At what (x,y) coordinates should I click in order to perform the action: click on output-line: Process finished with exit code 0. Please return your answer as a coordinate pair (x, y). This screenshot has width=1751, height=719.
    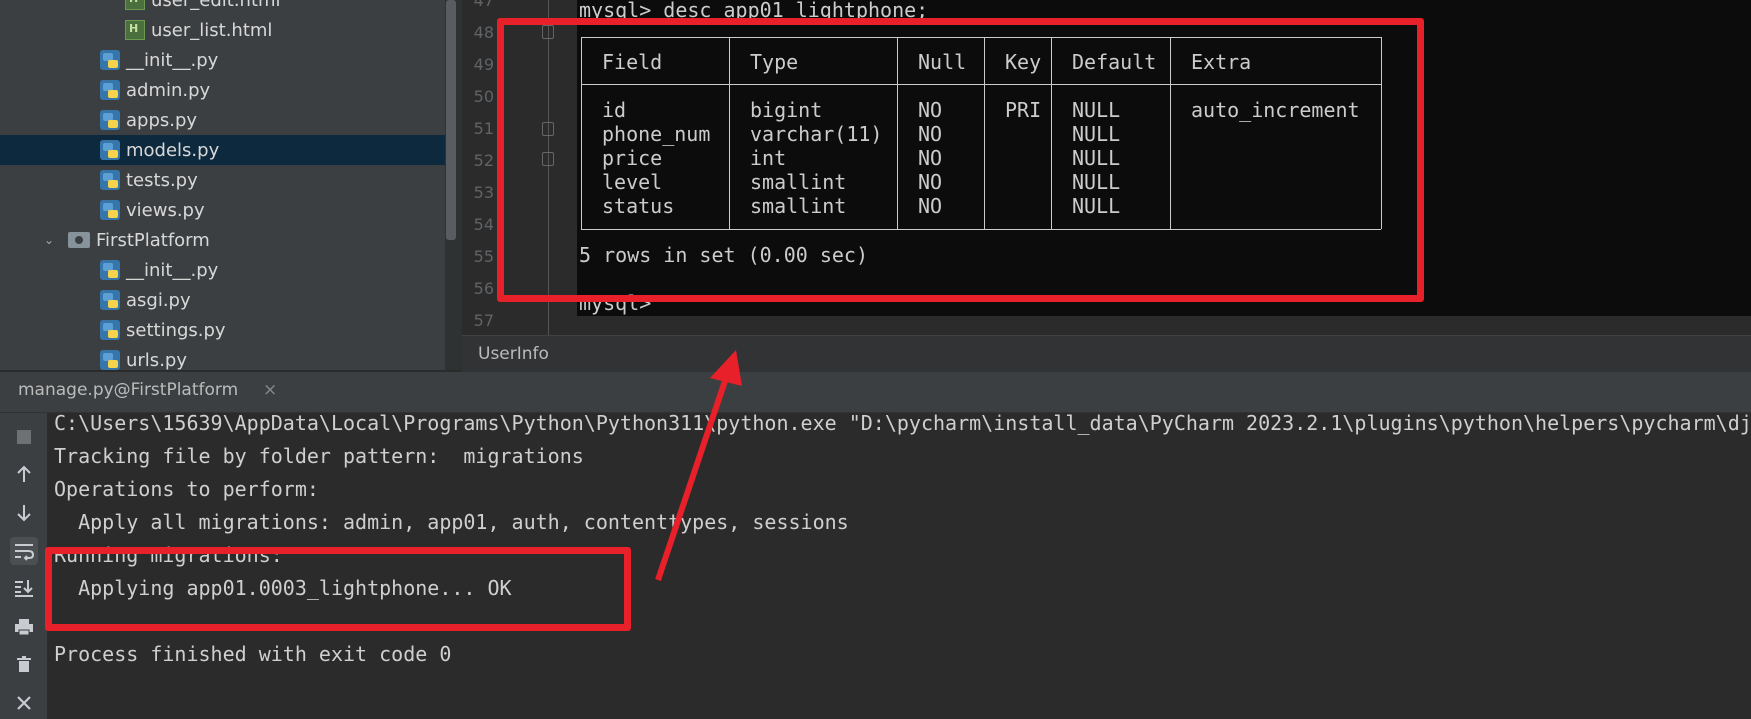
    Looking at the image, I should click on (253, 654).